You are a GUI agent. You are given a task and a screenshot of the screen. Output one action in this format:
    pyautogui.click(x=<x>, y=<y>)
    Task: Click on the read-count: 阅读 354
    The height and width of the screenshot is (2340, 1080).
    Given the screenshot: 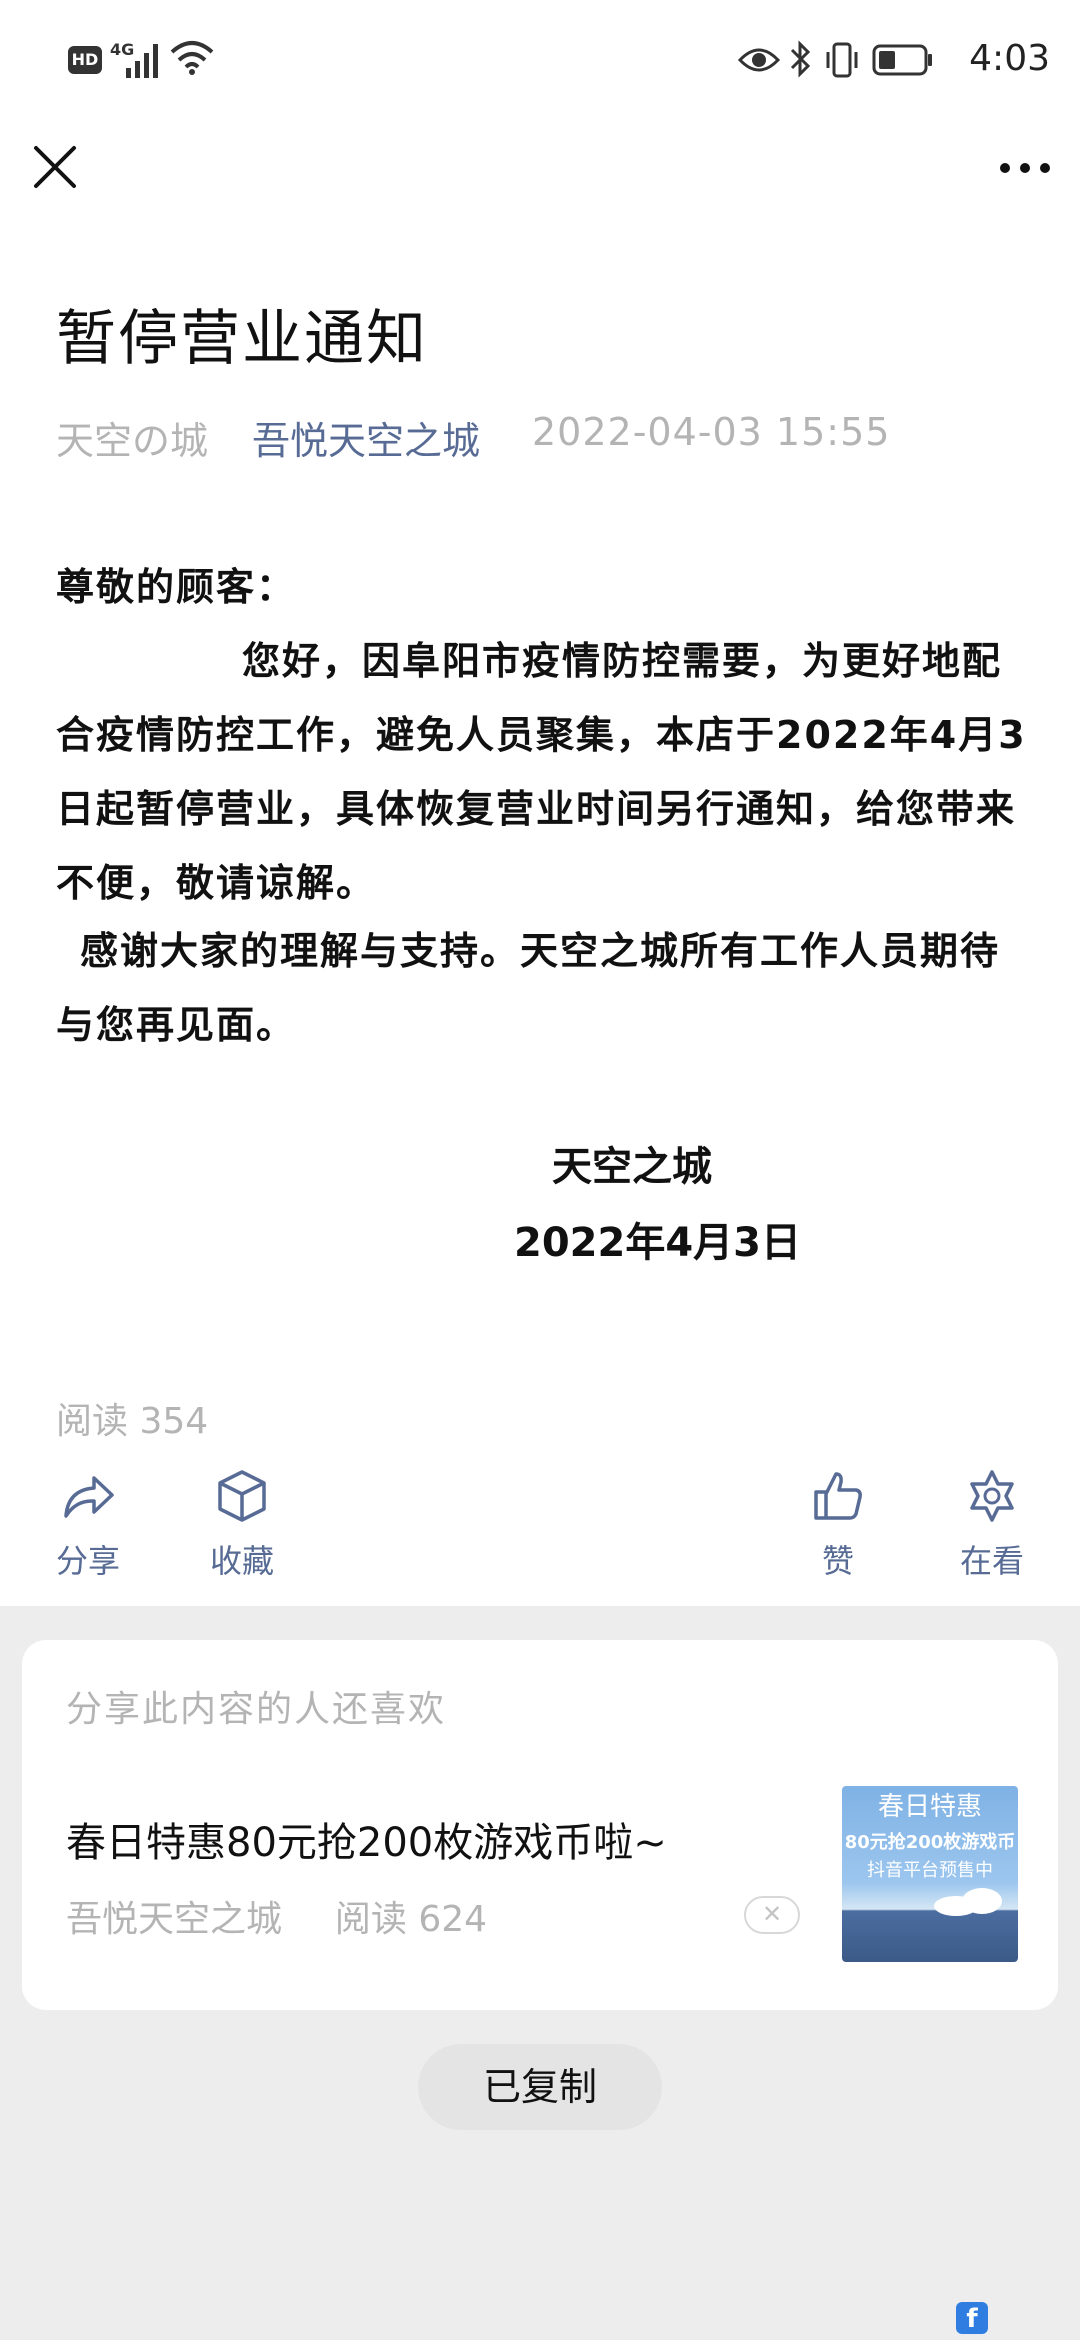 What is the action you would take?
    pyautogui.click(x=132, y=1421)
    